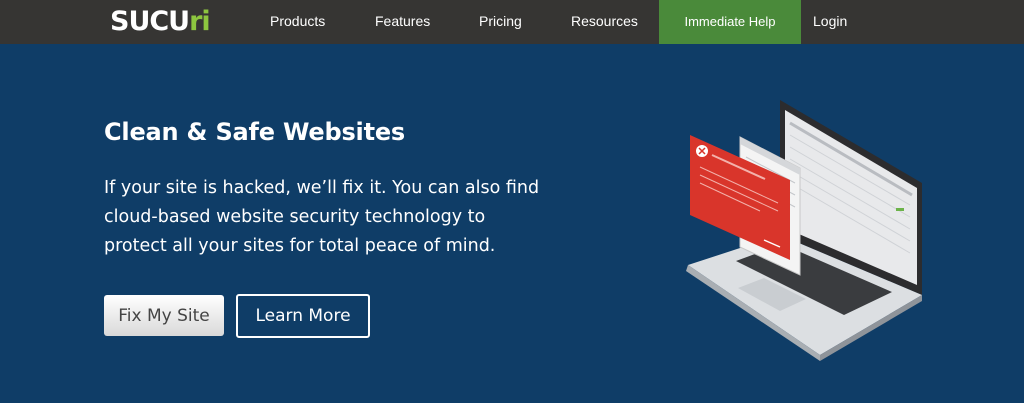 Image resolution: width=1024 pixels, height=403 pixels. I want to click on nav-item-pricing: Pricing, so click(500, 22).